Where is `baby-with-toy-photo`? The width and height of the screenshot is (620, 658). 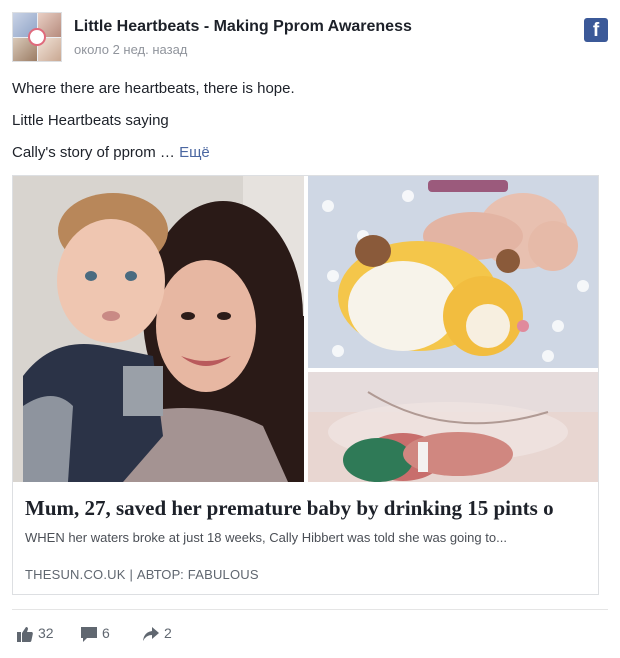
baby-with-toy-photo is located at coordinates (453, 272).